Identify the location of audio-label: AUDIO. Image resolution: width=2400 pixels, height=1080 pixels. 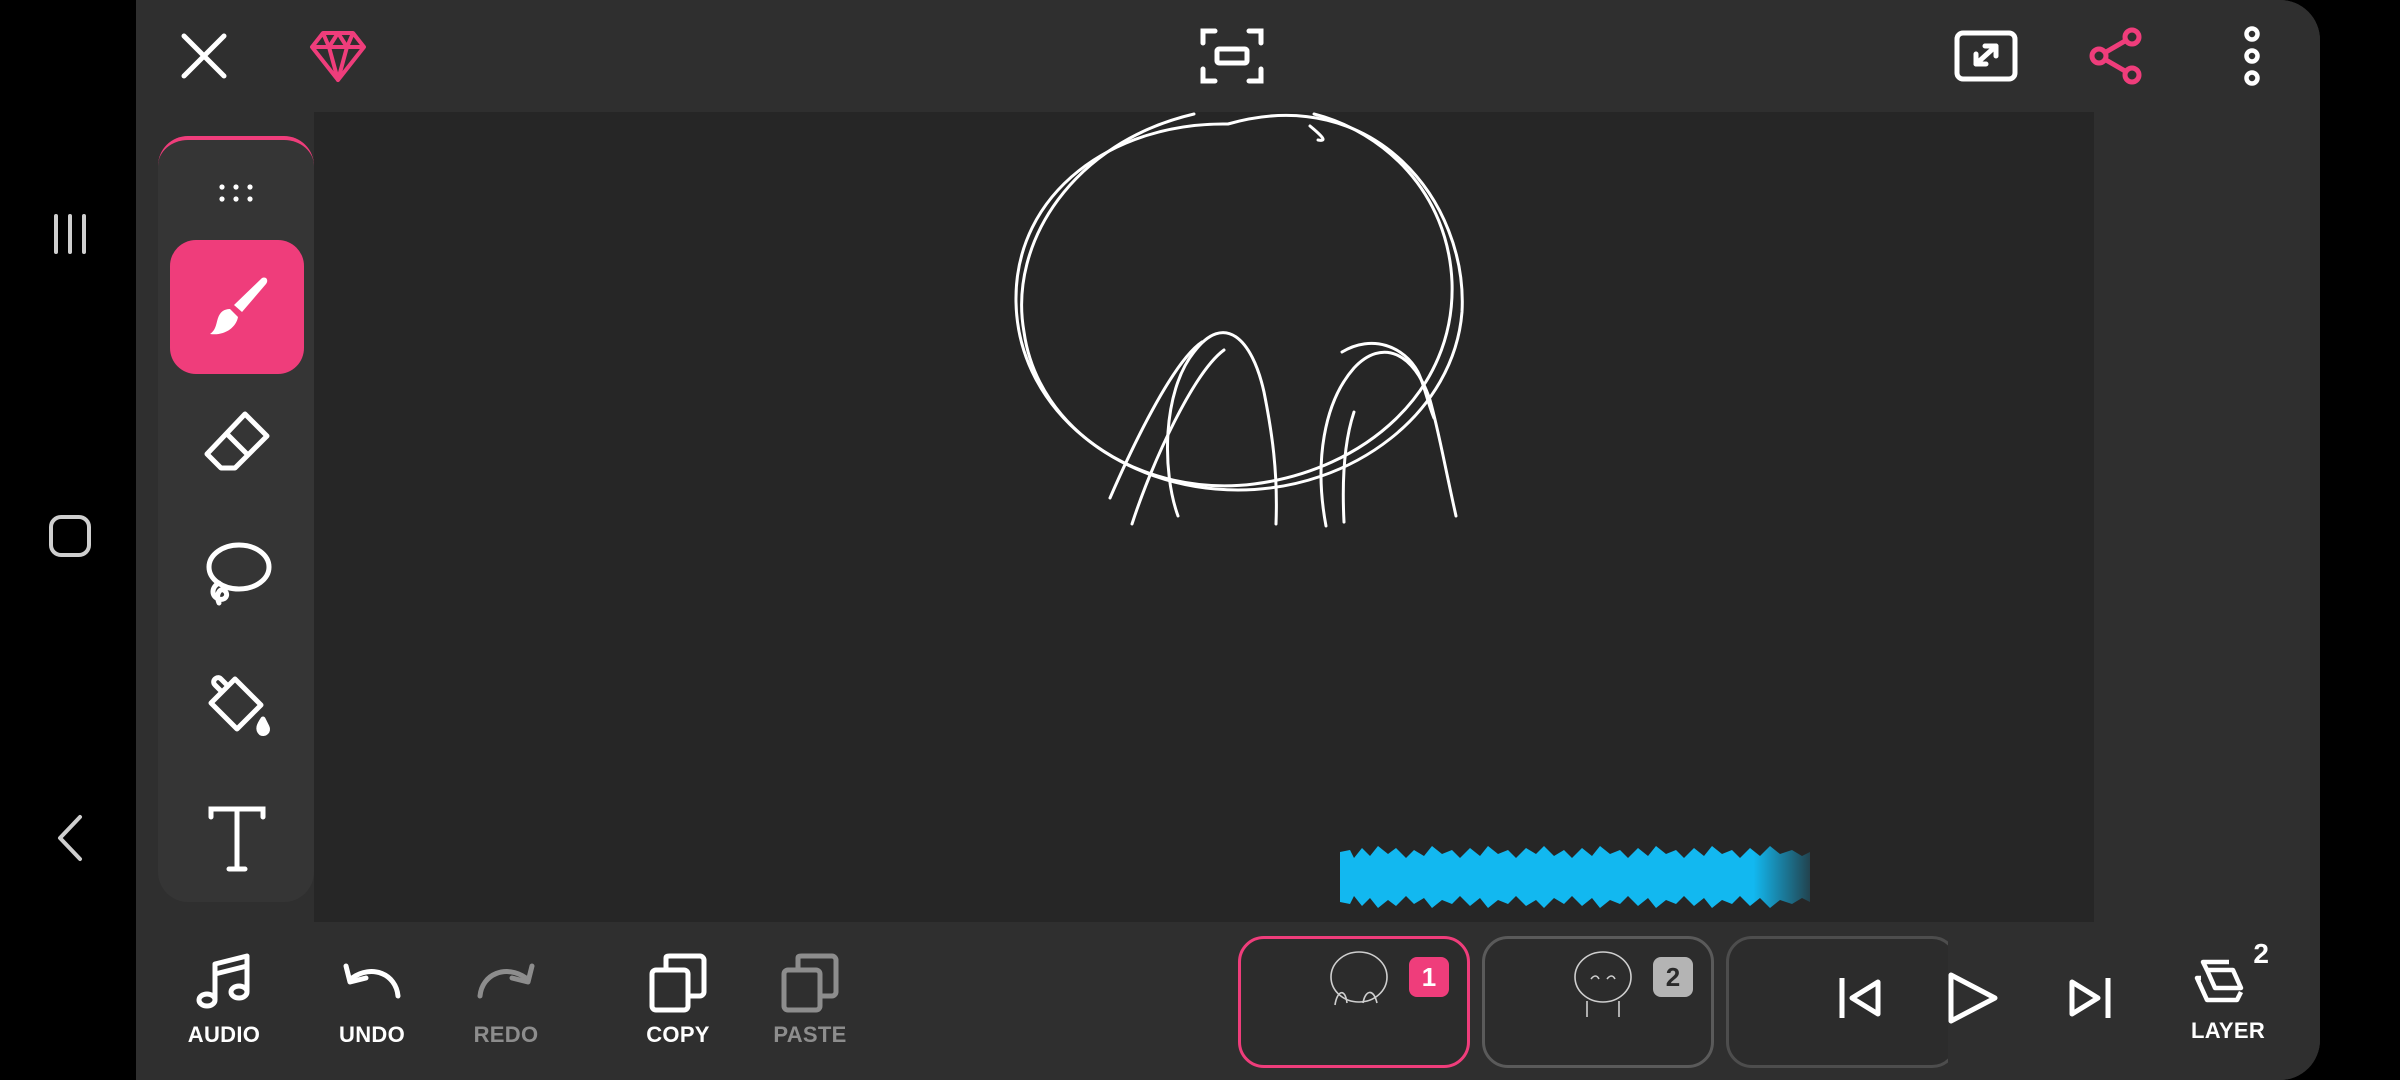
(224, 1034).